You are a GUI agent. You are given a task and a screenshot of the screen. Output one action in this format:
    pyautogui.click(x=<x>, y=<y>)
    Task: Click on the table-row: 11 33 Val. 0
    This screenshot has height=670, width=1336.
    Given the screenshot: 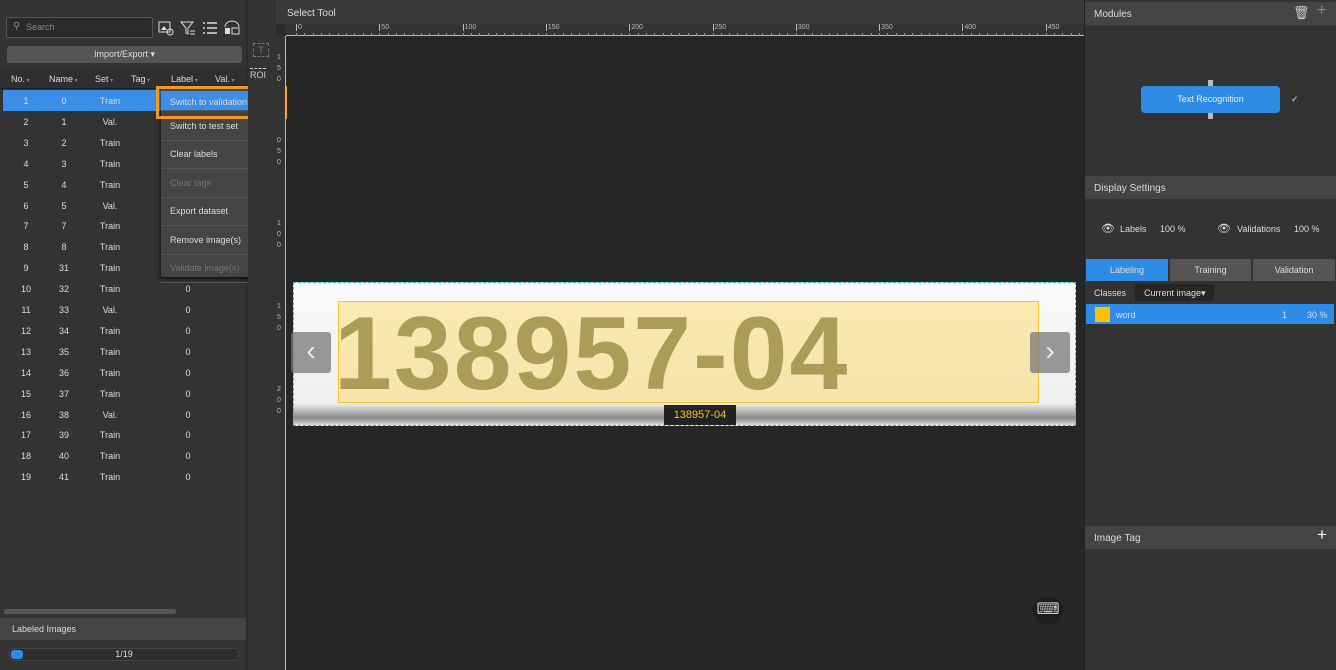 What is the action you would take?
    pyautogui.click(x=124, y=309)
    